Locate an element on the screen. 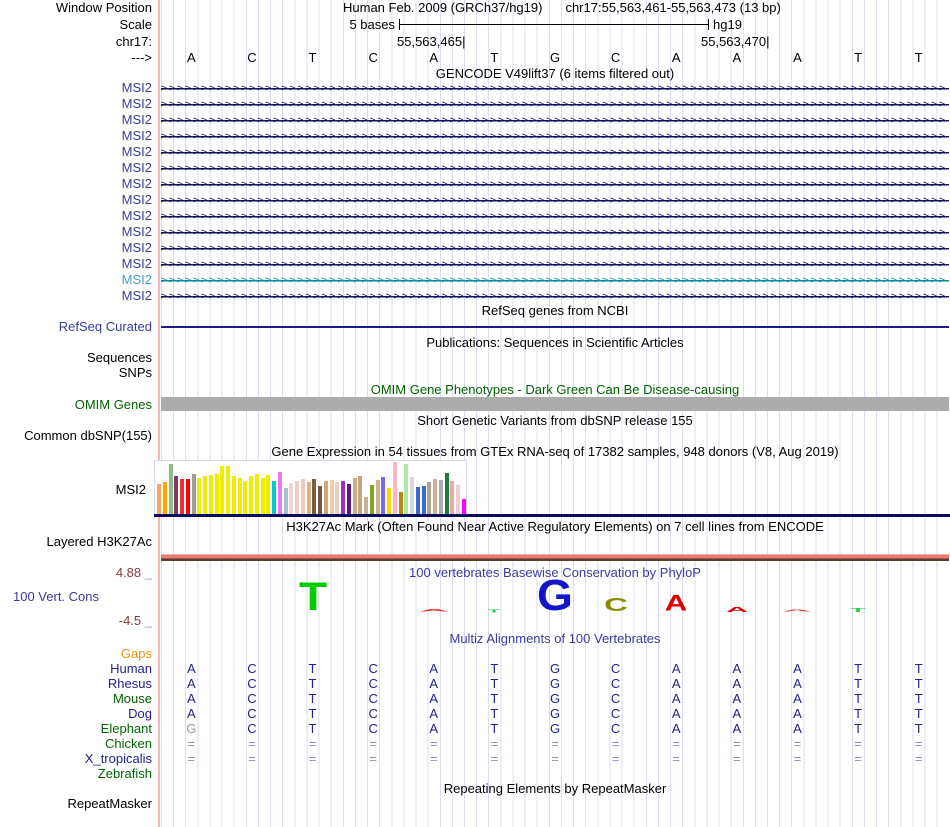 This screenshot has width=950, height=827. refseq-track-title: RefSeq genes from NCBI is located at coordinates (555, 311).